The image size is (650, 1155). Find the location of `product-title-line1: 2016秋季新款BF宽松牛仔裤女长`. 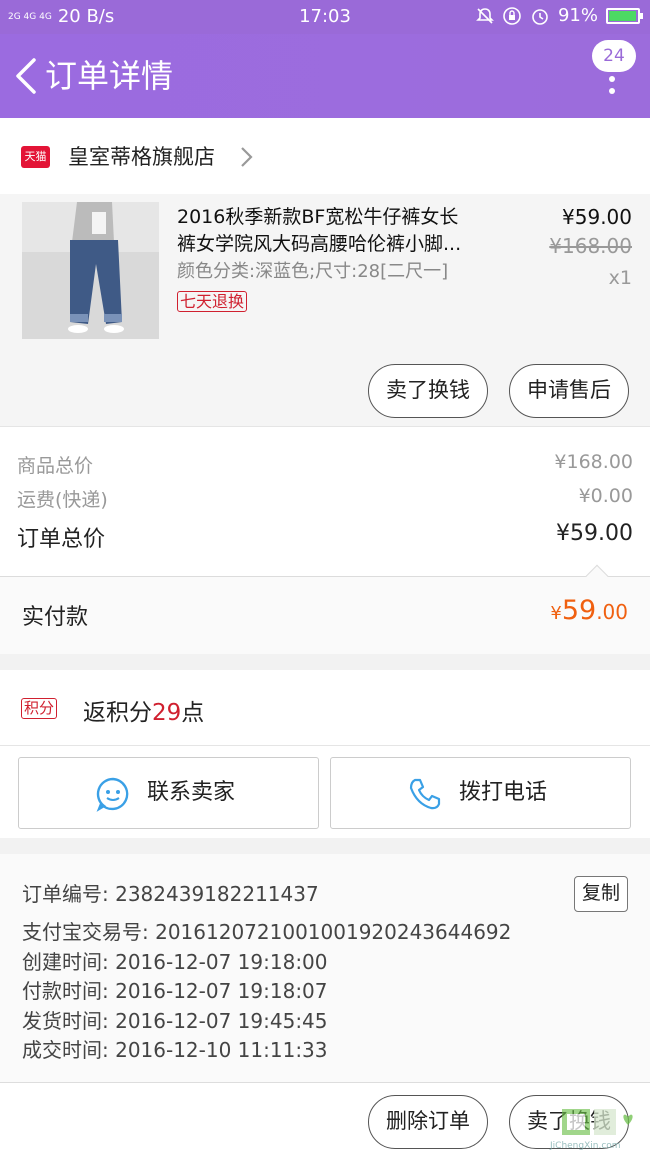

product-title-line1: 2016秋季新款BF宽松牛仔裤女长 is located at coordinates (318, 217).